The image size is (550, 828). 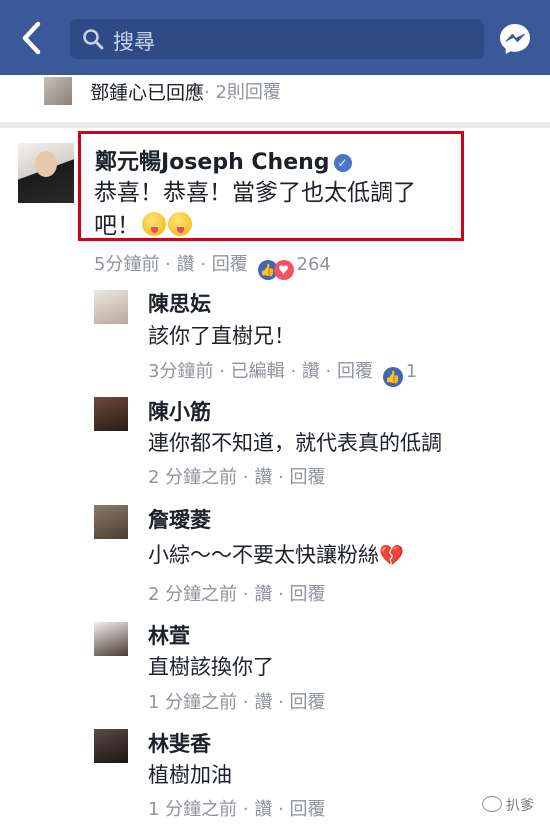 I want to click on comment-meta: 5分鐘前 · 讚 · 回覆 👍 ♥ 264, so click(x=212, y=265).